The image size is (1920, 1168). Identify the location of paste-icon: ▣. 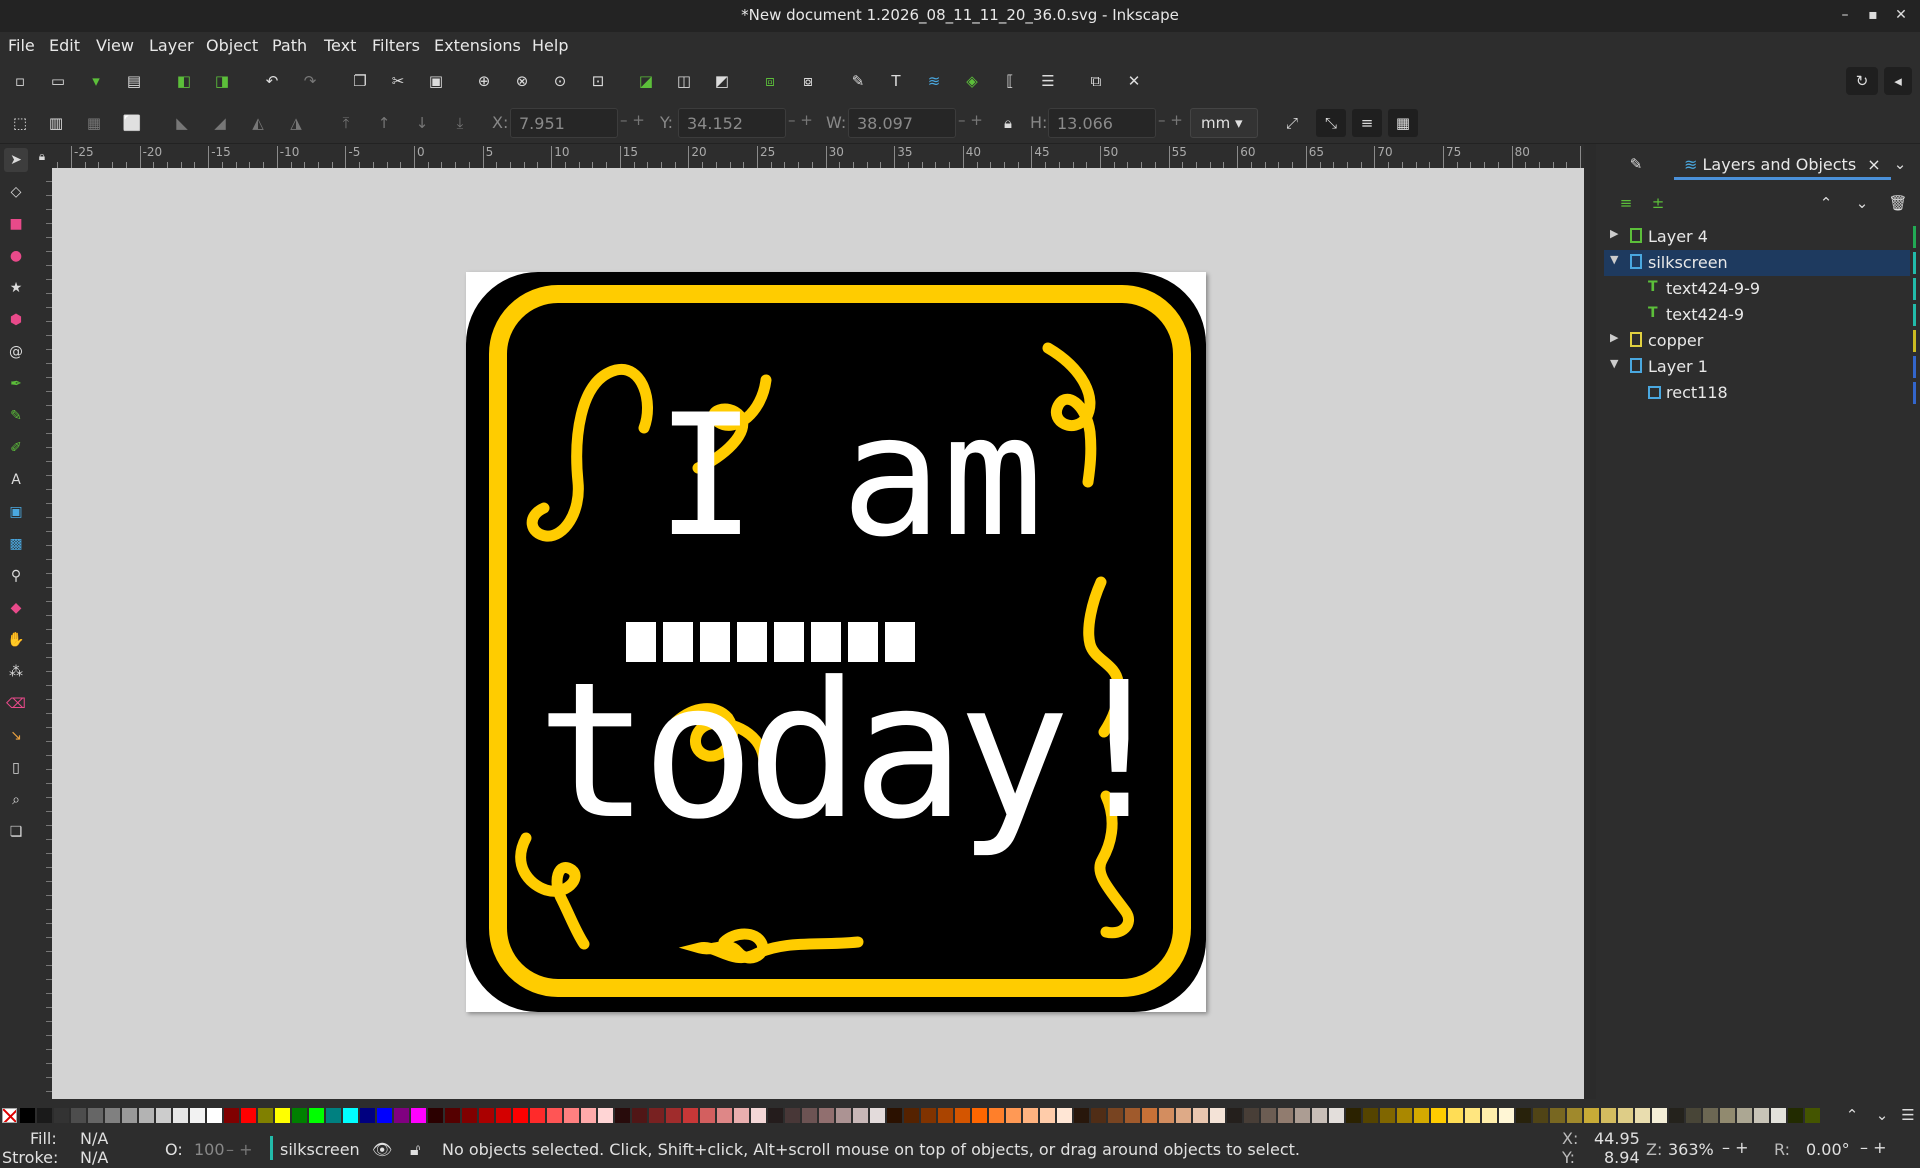
(436, 81).